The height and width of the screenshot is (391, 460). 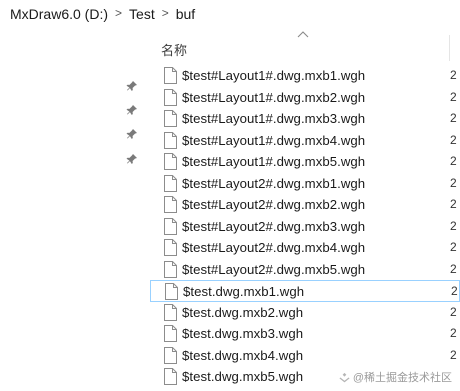 What do you see at coordinates (402, 378) in the screenshot?
I see `watermark-text: @稀土掘金技术社区` at bounding box center [402, 378].